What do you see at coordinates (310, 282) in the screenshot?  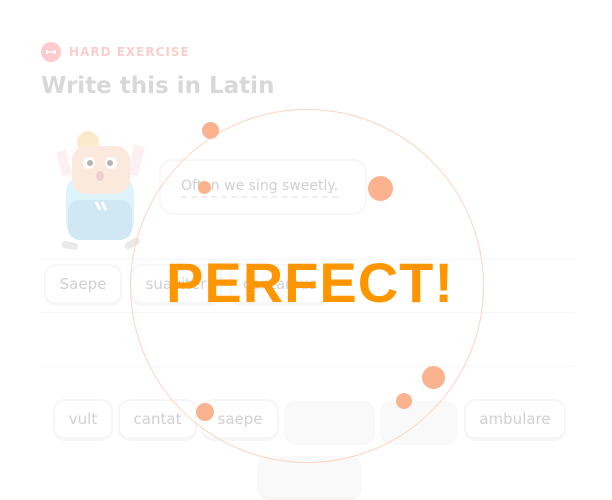 I see `perfect-feedback: PERFECT!` at bounding box center [310, 282].